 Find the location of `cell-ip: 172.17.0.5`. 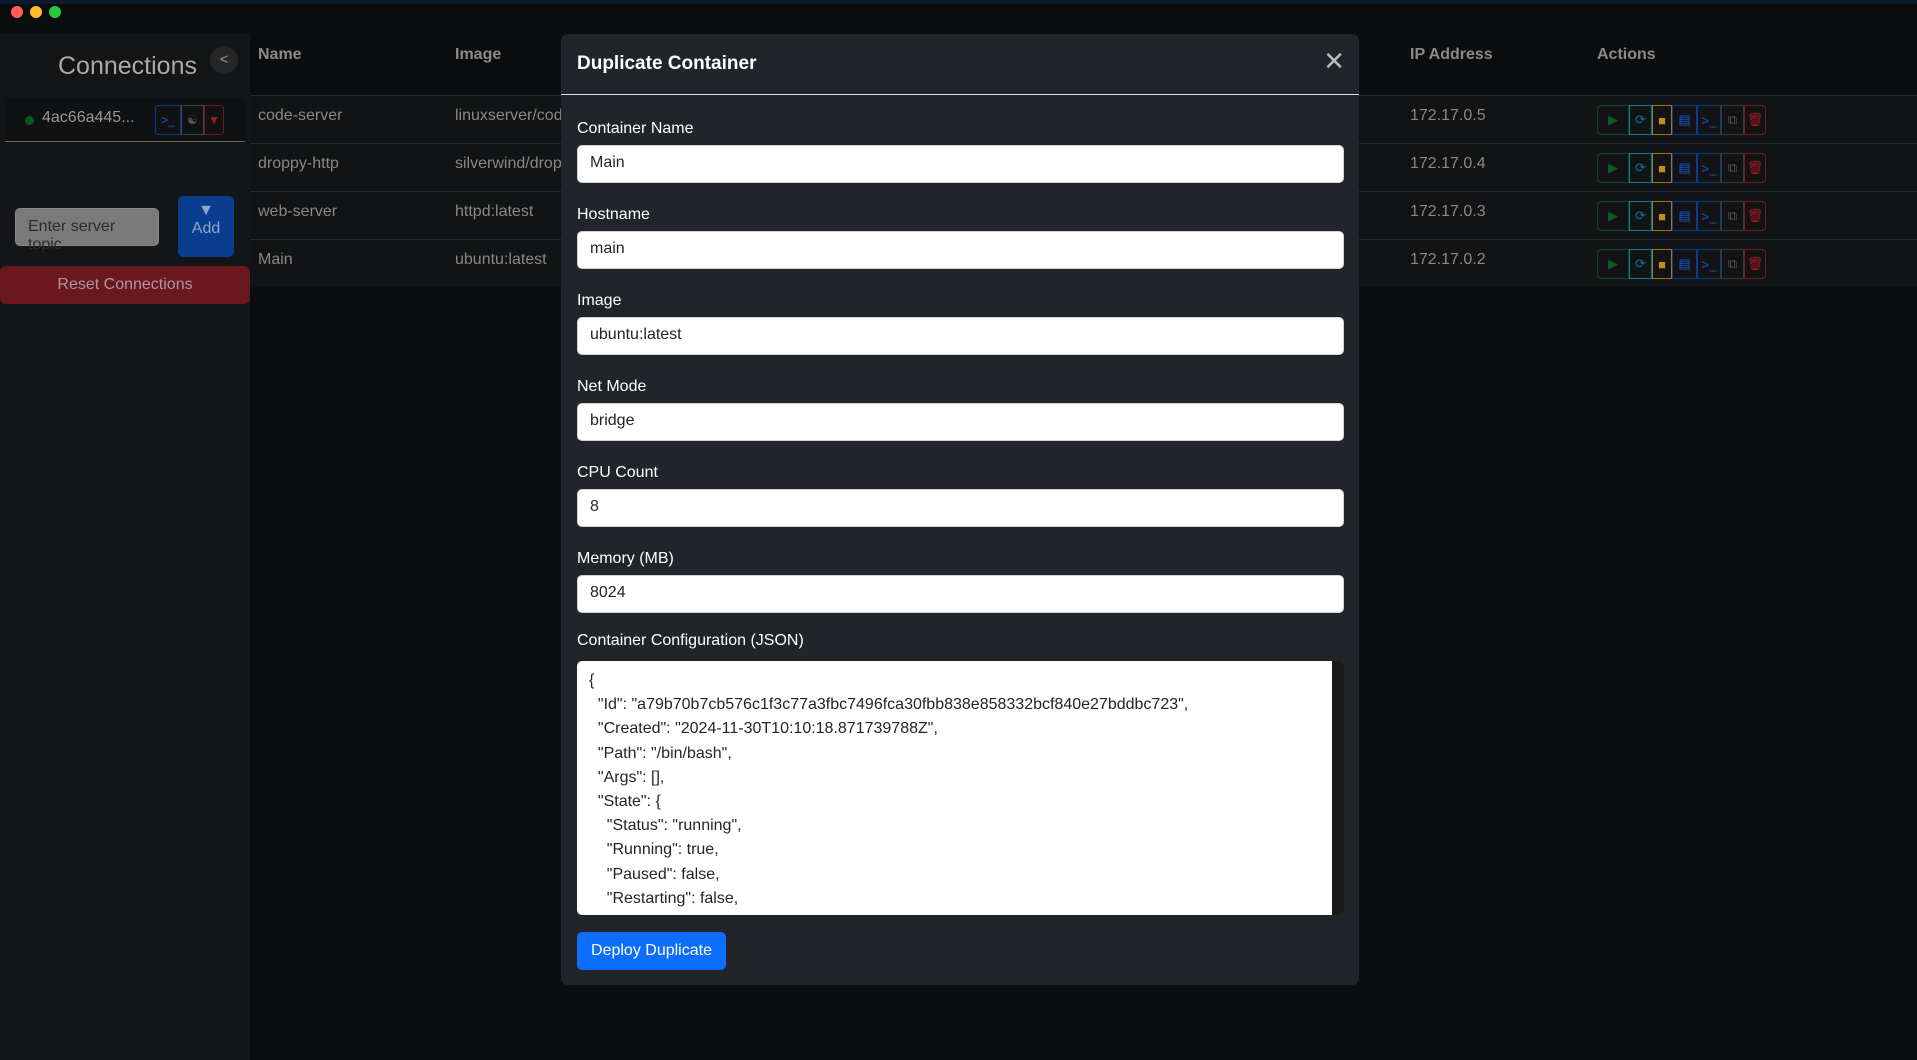

cell-ip: 172.17.0.5 is located at coordinates (1448, 115).